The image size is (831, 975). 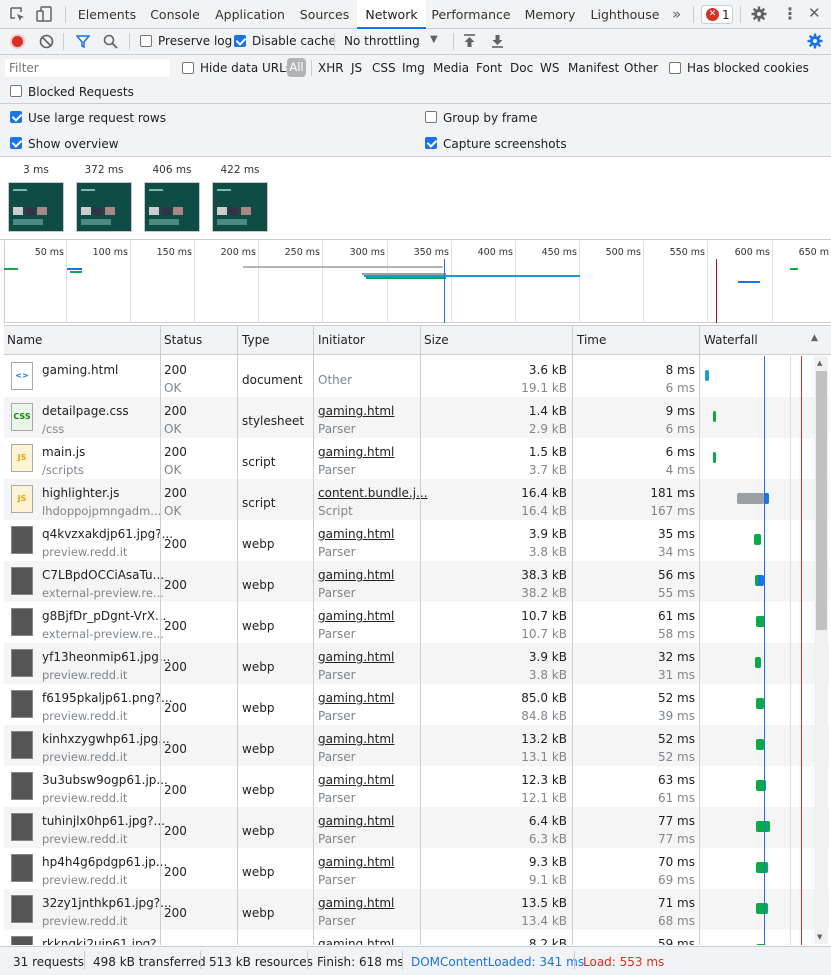 What do you see at coordinates (250, 14) in the screenshot?
I see `tab-application: Application` at bounding box center [250, 14].